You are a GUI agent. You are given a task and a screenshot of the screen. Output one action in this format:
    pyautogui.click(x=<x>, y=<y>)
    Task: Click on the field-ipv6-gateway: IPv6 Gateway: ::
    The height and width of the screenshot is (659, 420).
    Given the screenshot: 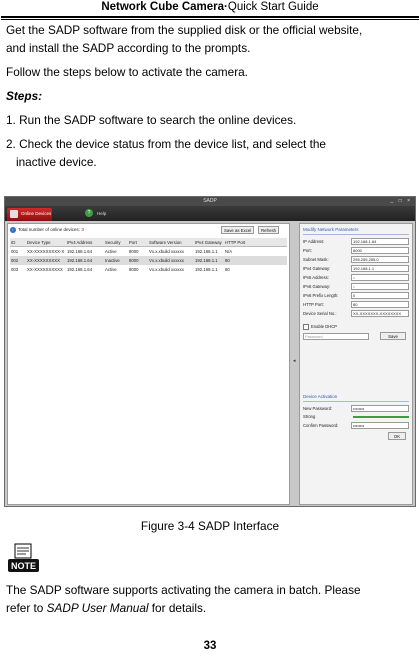 What is the action you would take?
    pyautogui.click(x=357, y=287)
    